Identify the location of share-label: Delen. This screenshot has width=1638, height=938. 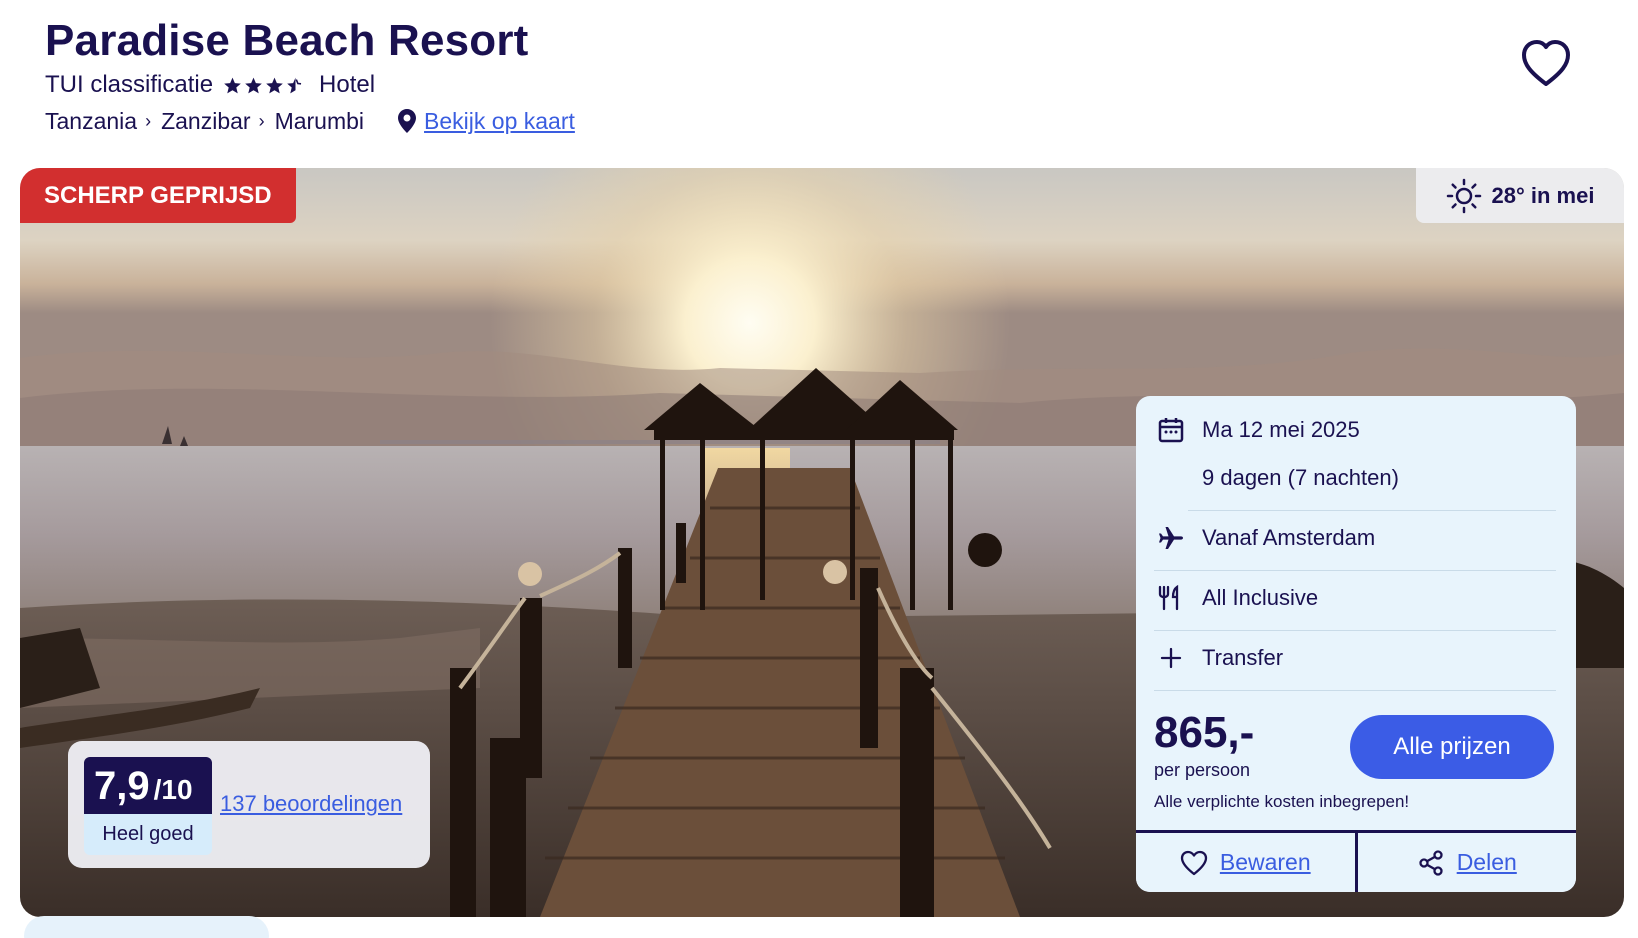
(1486, 862).